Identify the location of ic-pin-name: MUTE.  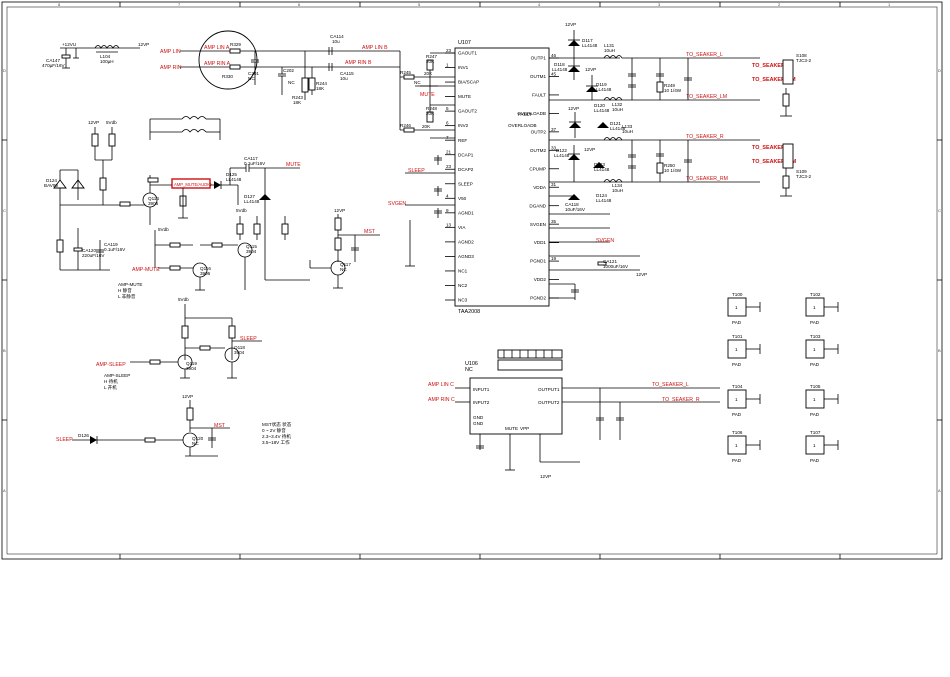
(464, 96).